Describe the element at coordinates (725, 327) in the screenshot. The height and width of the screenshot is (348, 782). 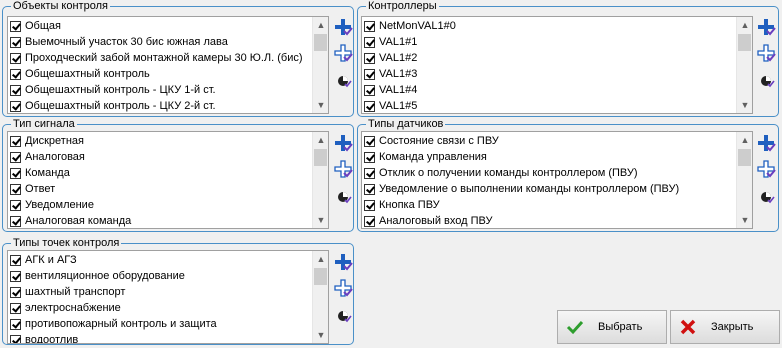
I see `close-button: Закрыть` at that location.